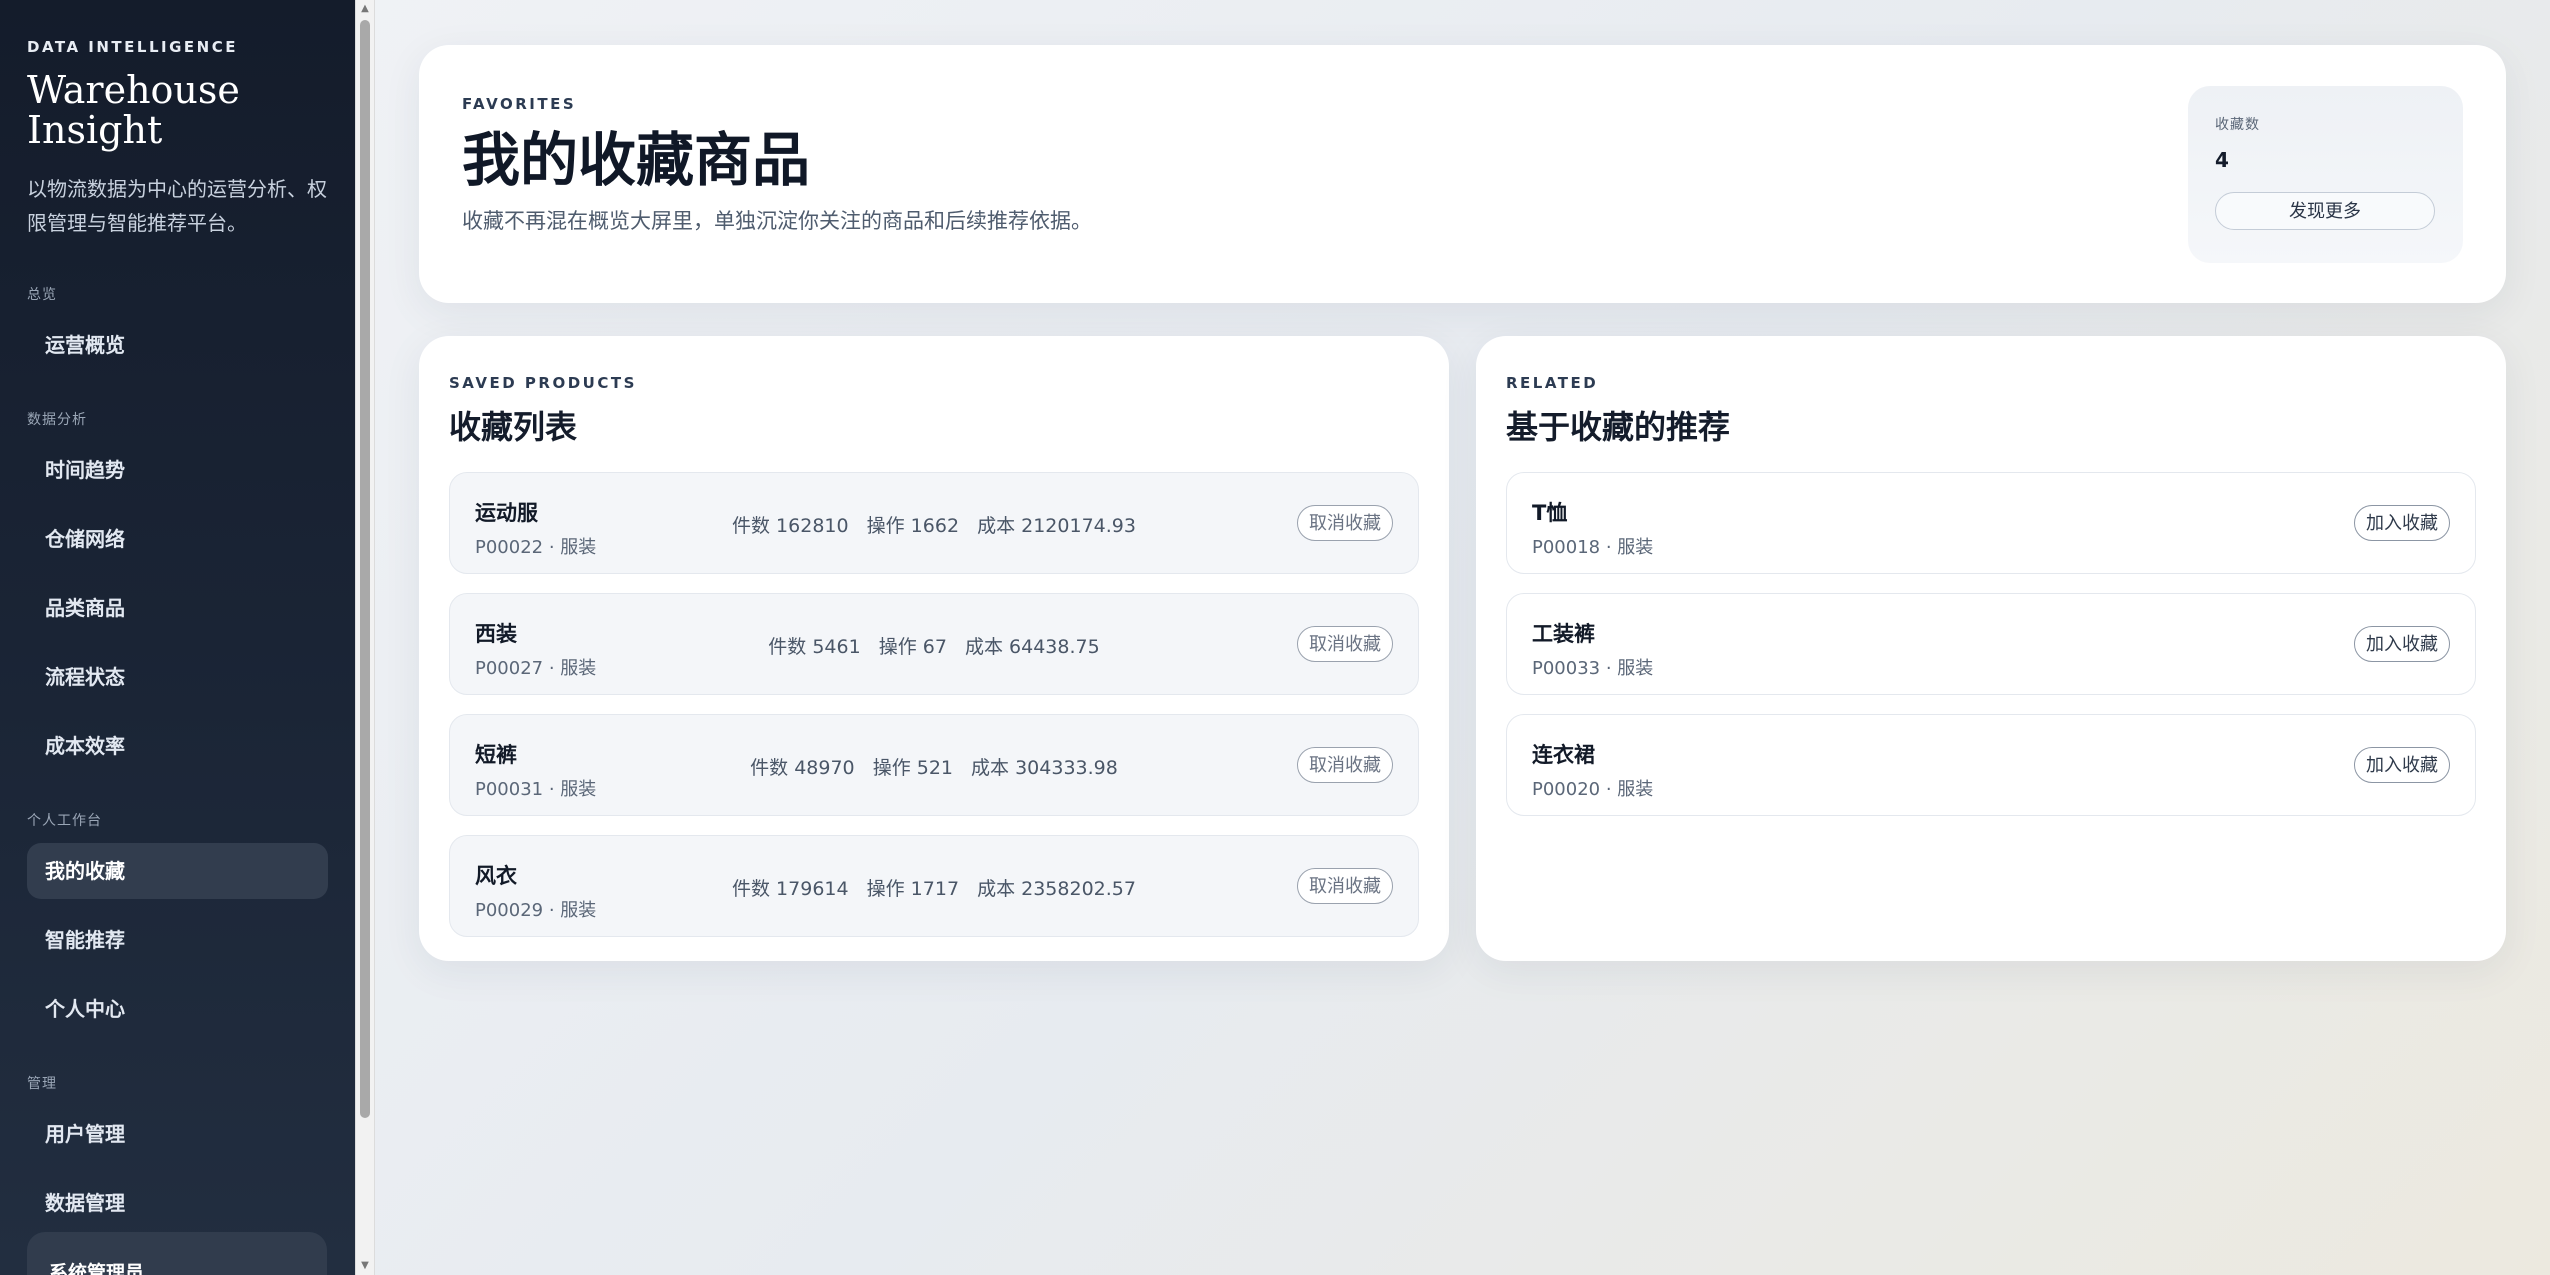 The width and height of the screenshot is (2550, 1275). What do you see at coordinates (1593, 668) in the screenshot?
I see `product-meta: P00033 · 服装` at bounding box center [1593, 668].